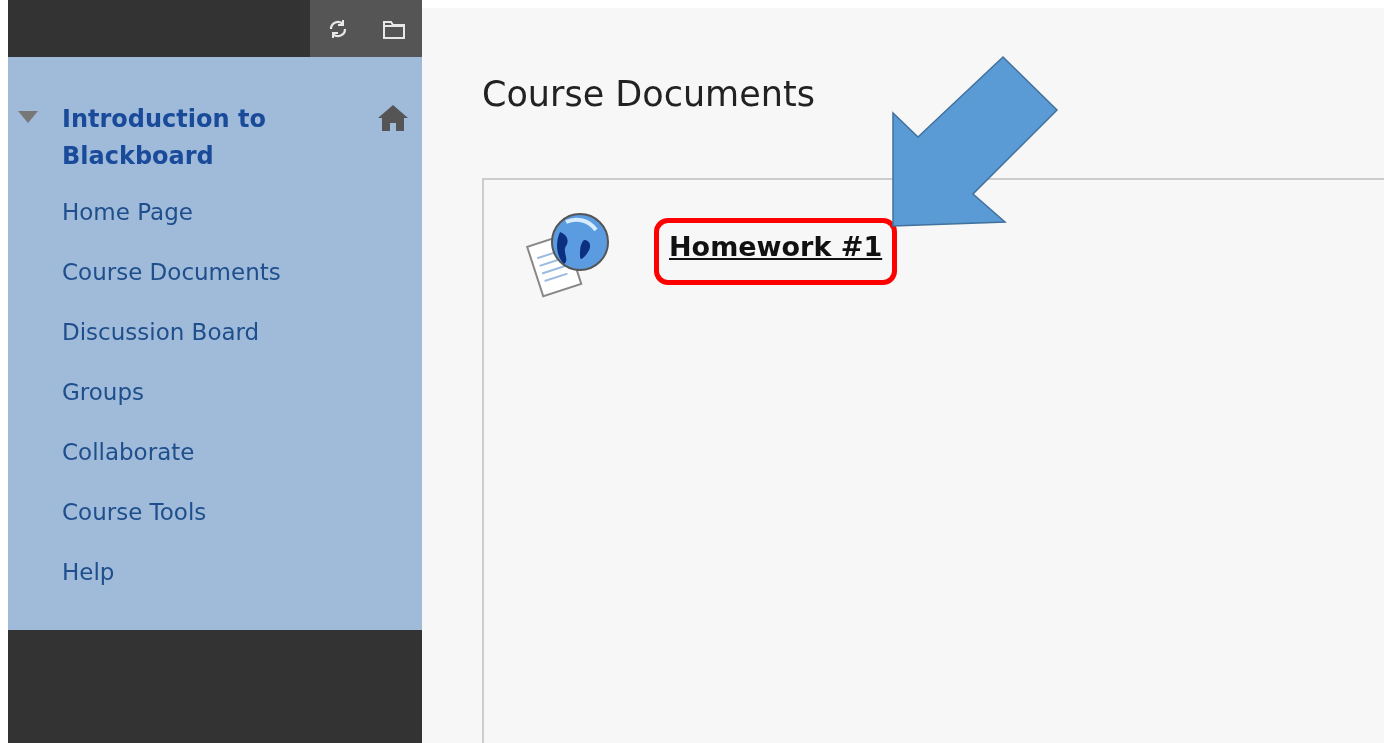 The image size is (1384, 743). Describe the element at coordinates (242, 332) in the screenshot. I see `sidebar-menu-link: Discussion Board` at that location.